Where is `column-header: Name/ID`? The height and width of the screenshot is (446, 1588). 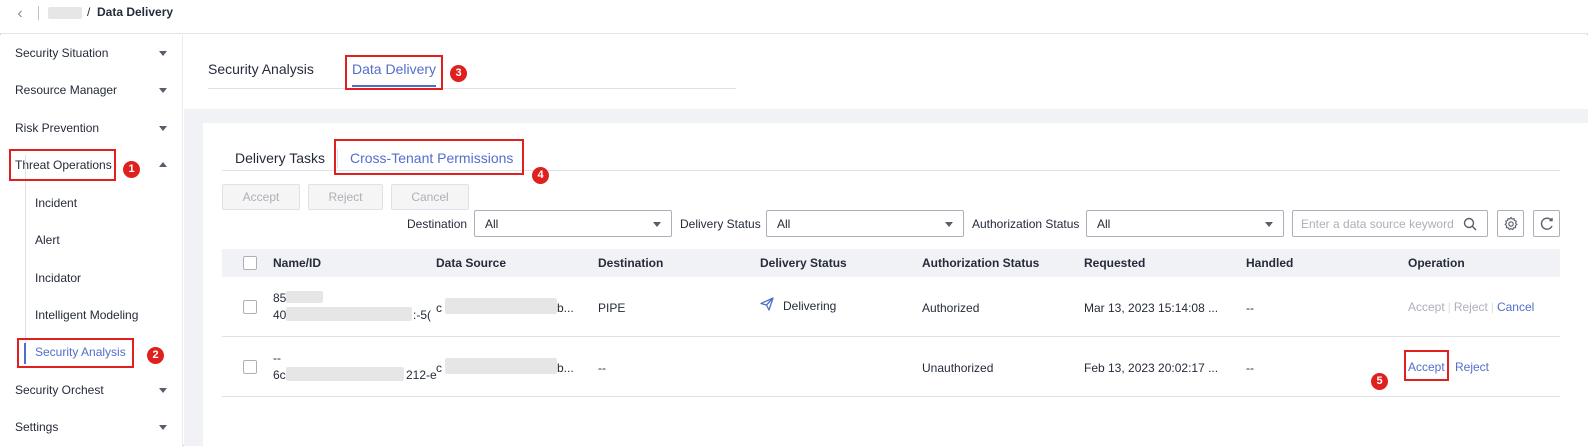
column-header: Name/ID is located at coordinates (297, 263).